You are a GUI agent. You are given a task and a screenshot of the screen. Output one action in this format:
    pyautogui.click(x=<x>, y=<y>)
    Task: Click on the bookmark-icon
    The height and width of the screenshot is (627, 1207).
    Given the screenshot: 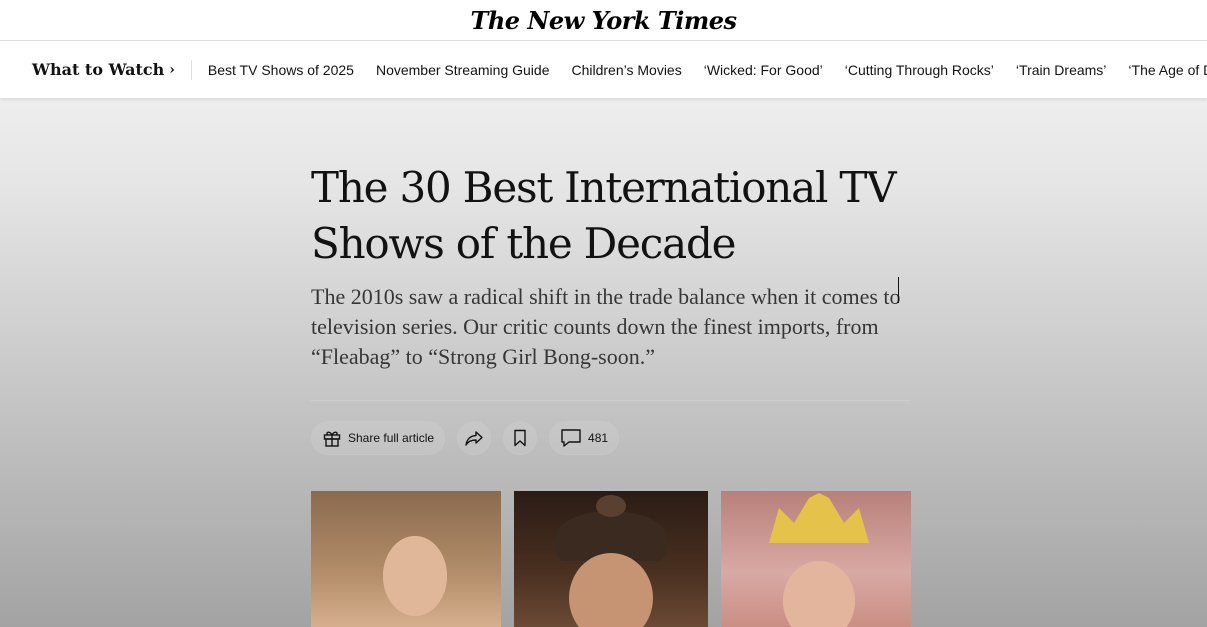 What is the action you would take?
    pyautogui.click(x=520, y=438)
    